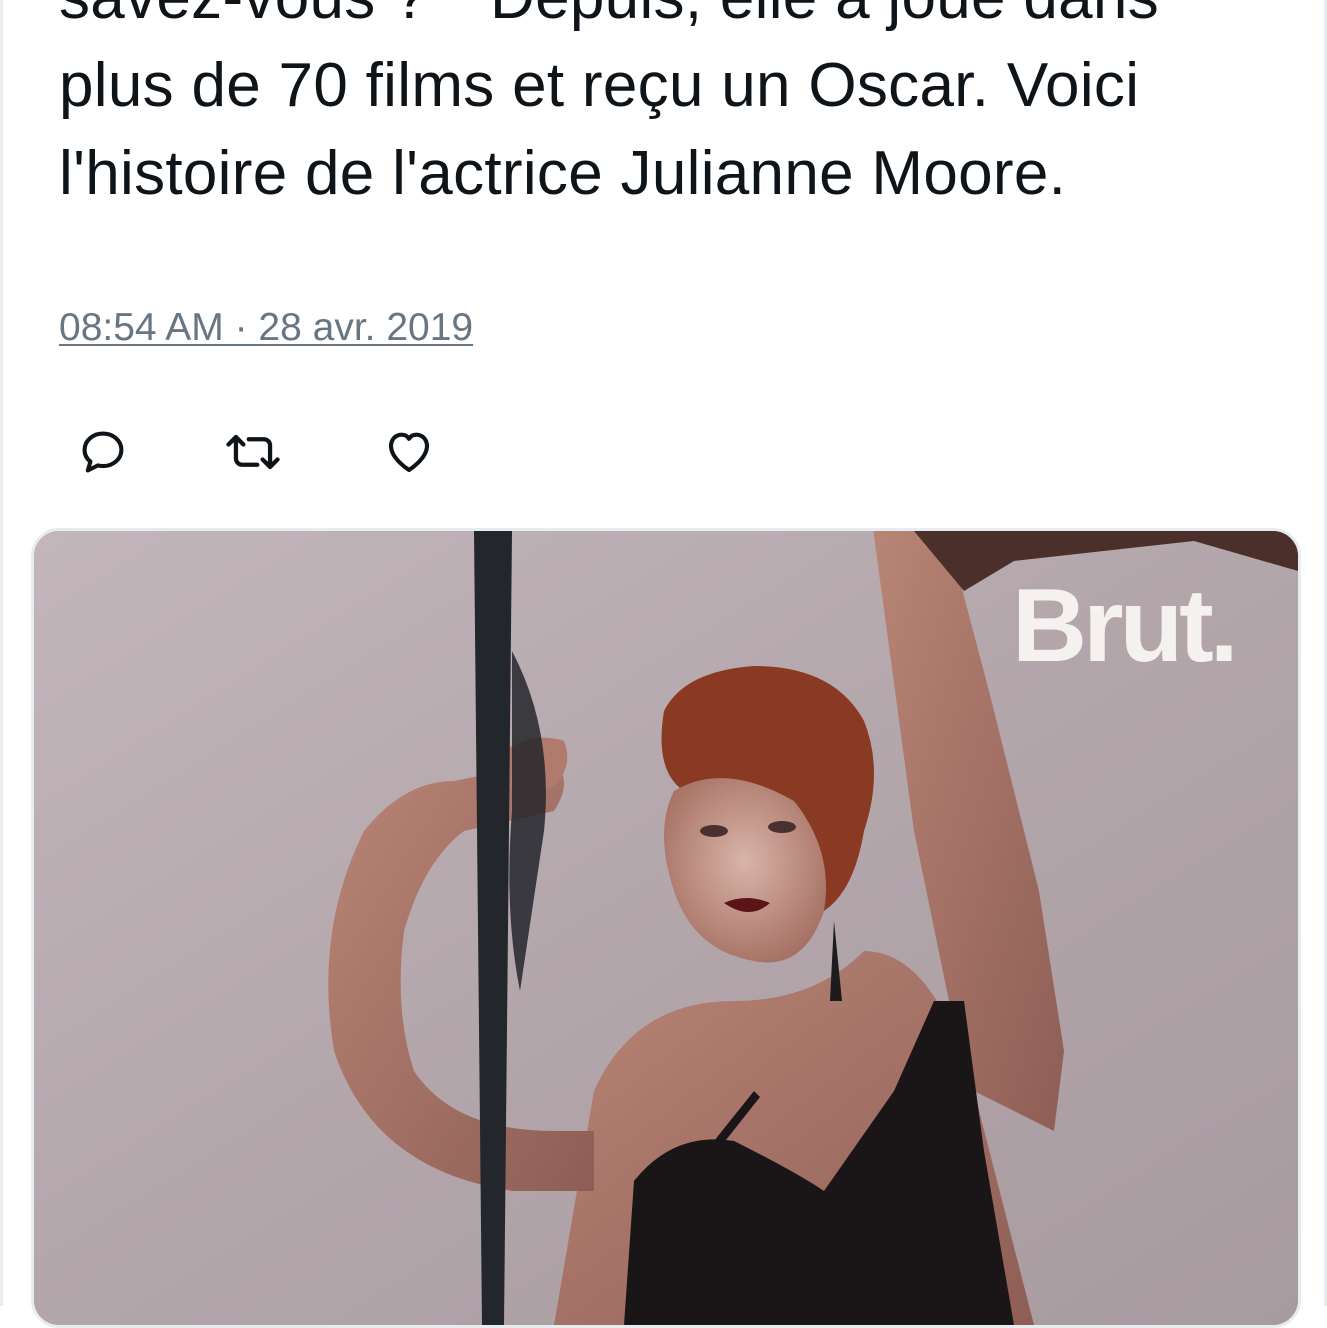 This screenshot has width=1327, height=1328. I want to click on tweet-timestamp-link: 08:54 AM · 28 avr. 2019, so click(266, 328).